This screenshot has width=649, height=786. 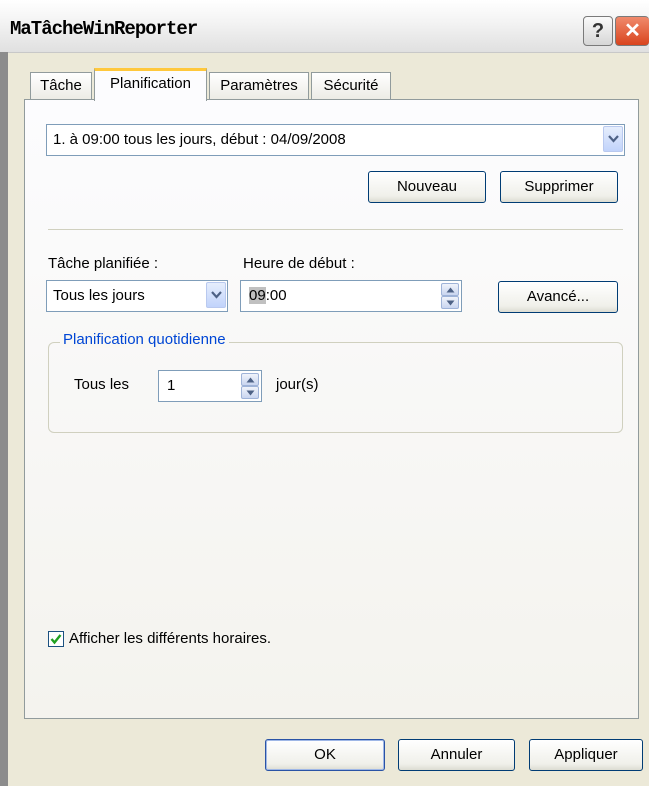 What do you see at coordinates (144, 339) in the screenshot?
I see `daily-schedule-group-label: Planification quotidienne` at bounding box center [144, 339].